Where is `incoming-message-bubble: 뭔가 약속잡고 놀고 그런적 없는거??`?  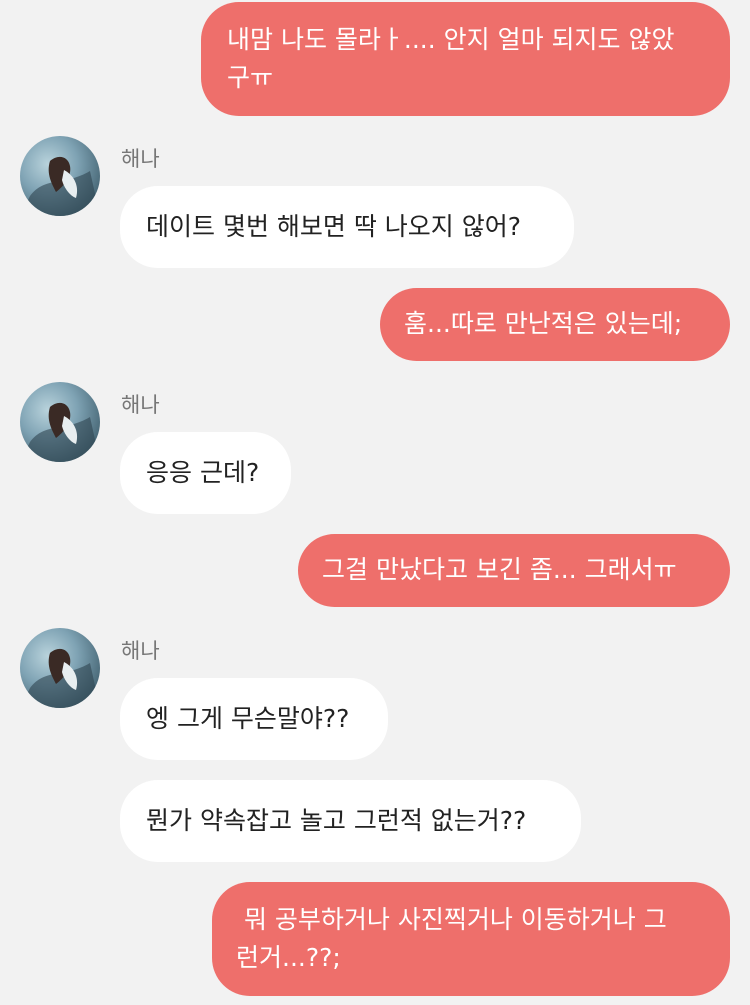 incoming-message-bubble: 뭔가 약속잡고 놀고 그런적 없는거?? is located at coordinates (350, 821).